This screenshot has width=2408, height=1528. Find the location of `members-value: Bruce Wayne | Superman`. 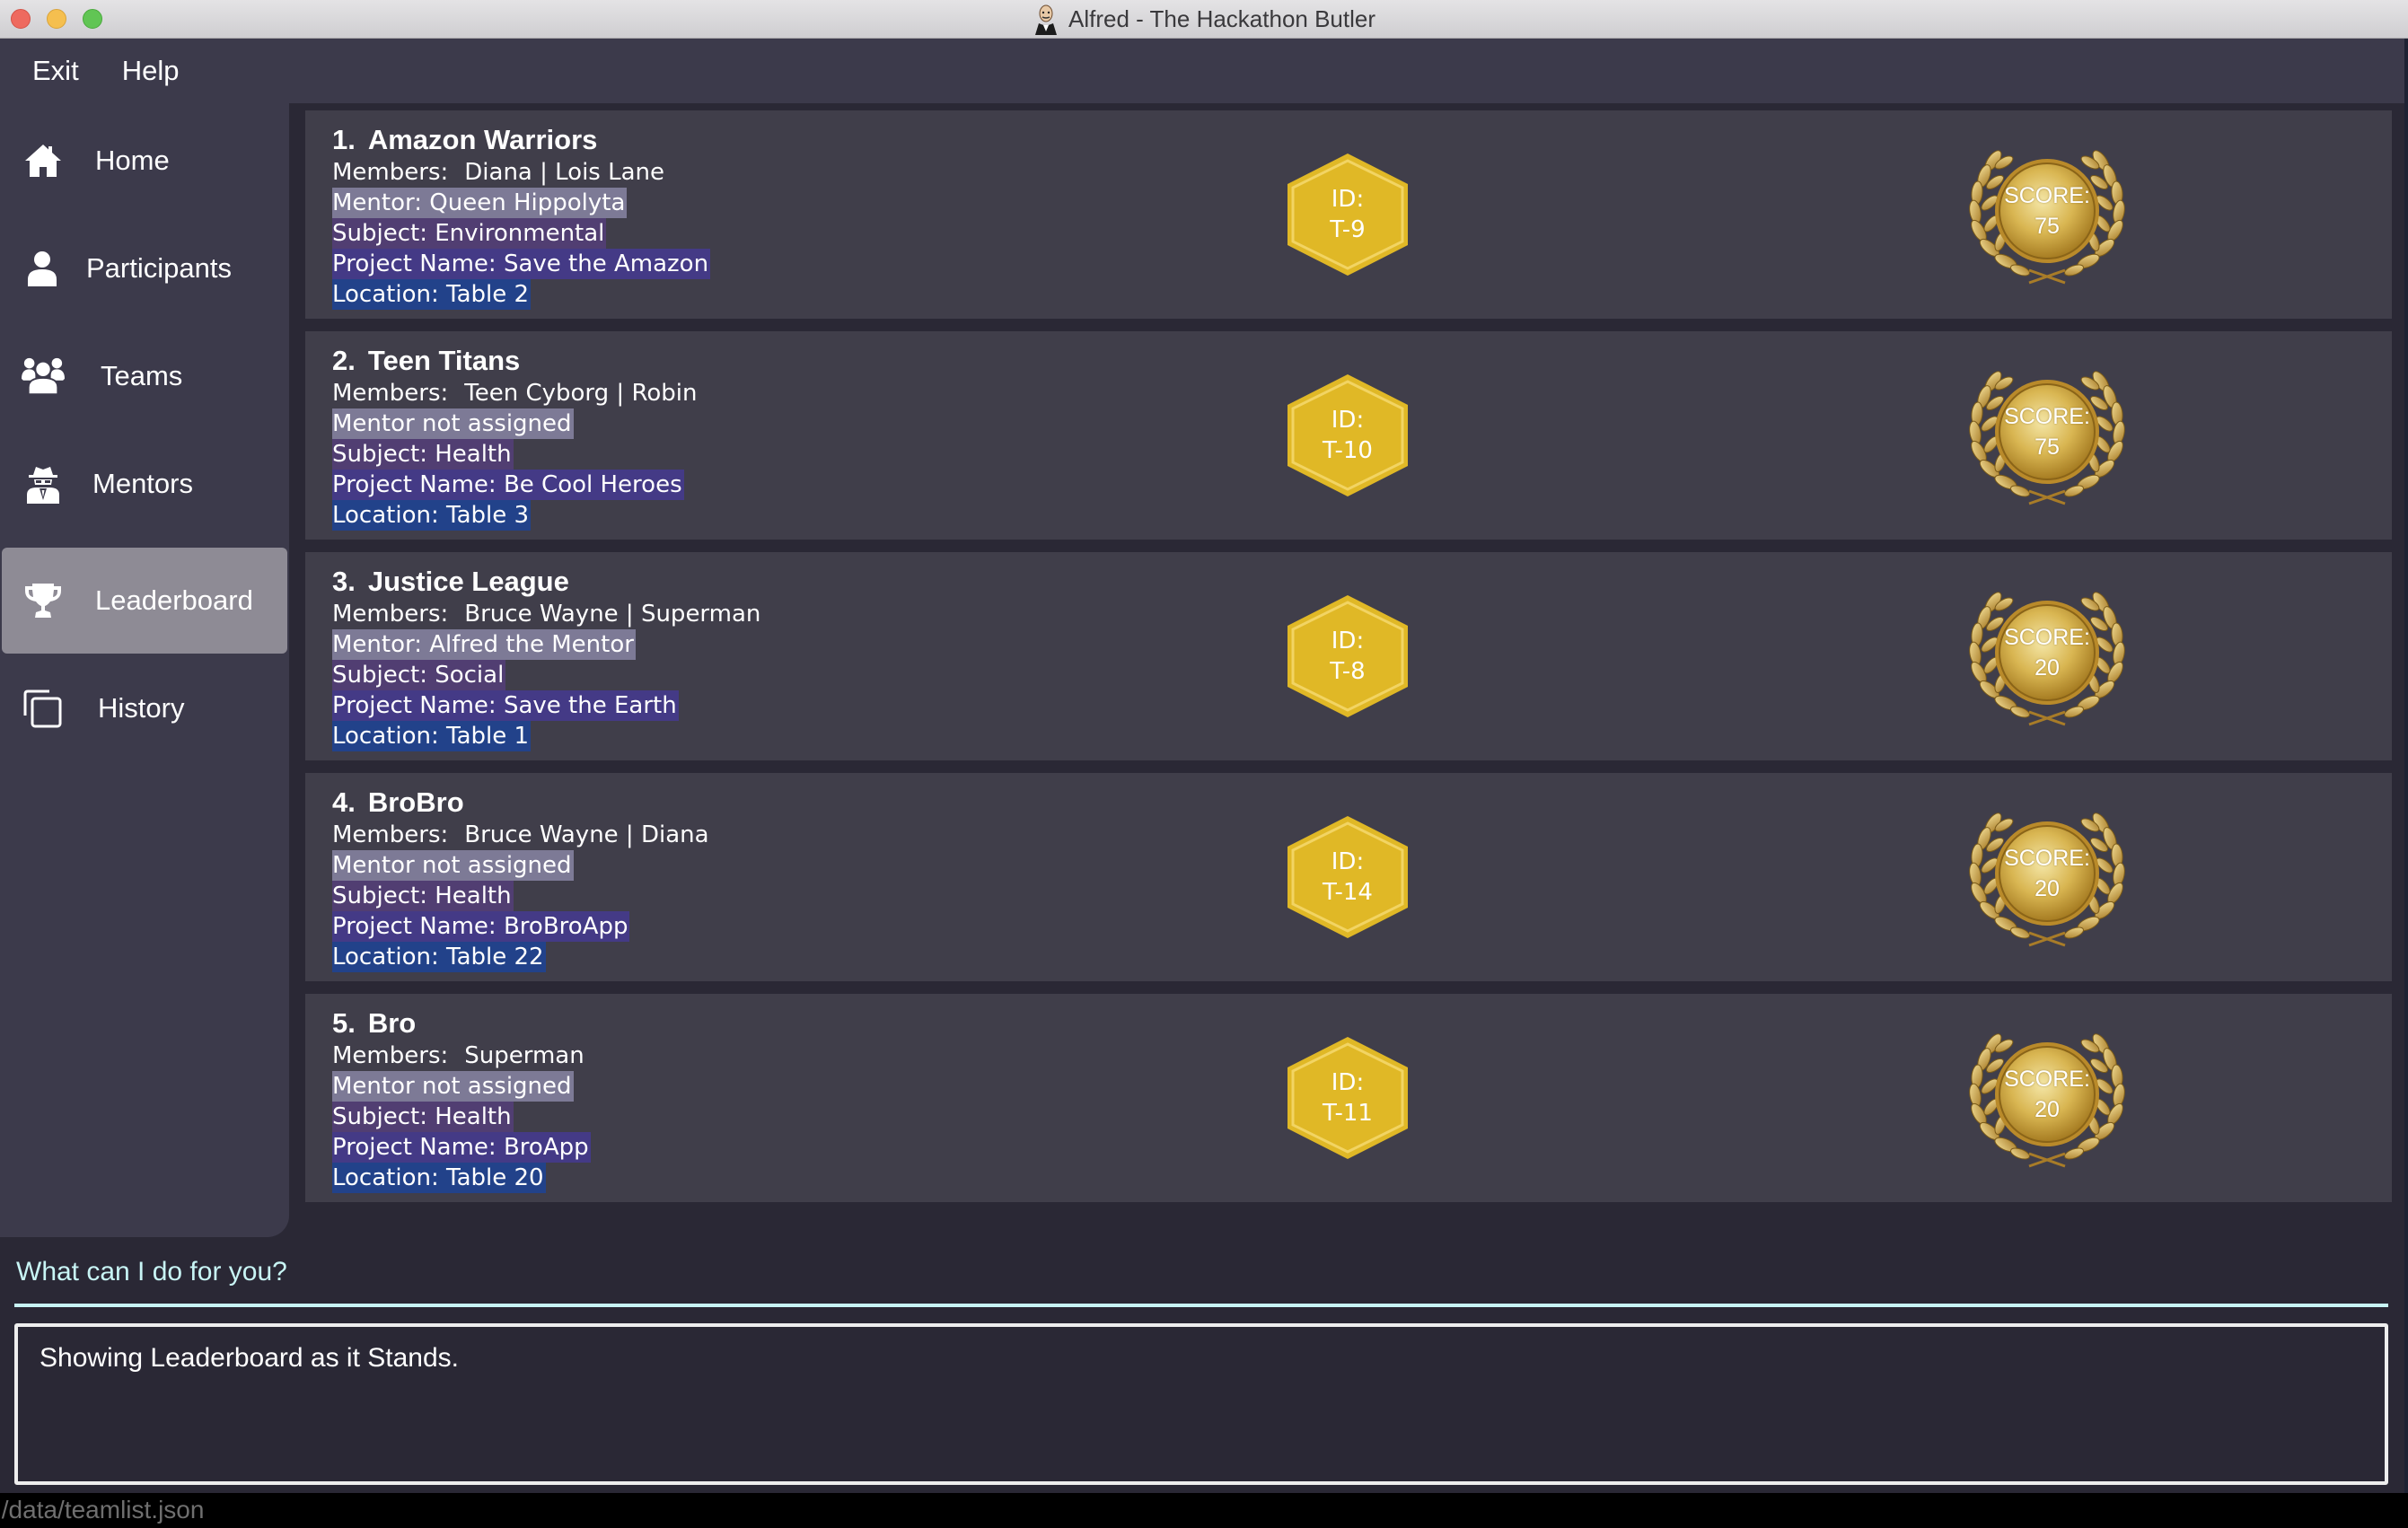

members-value: Bruce Wayne | Superman is located at coordinates (613, 614).